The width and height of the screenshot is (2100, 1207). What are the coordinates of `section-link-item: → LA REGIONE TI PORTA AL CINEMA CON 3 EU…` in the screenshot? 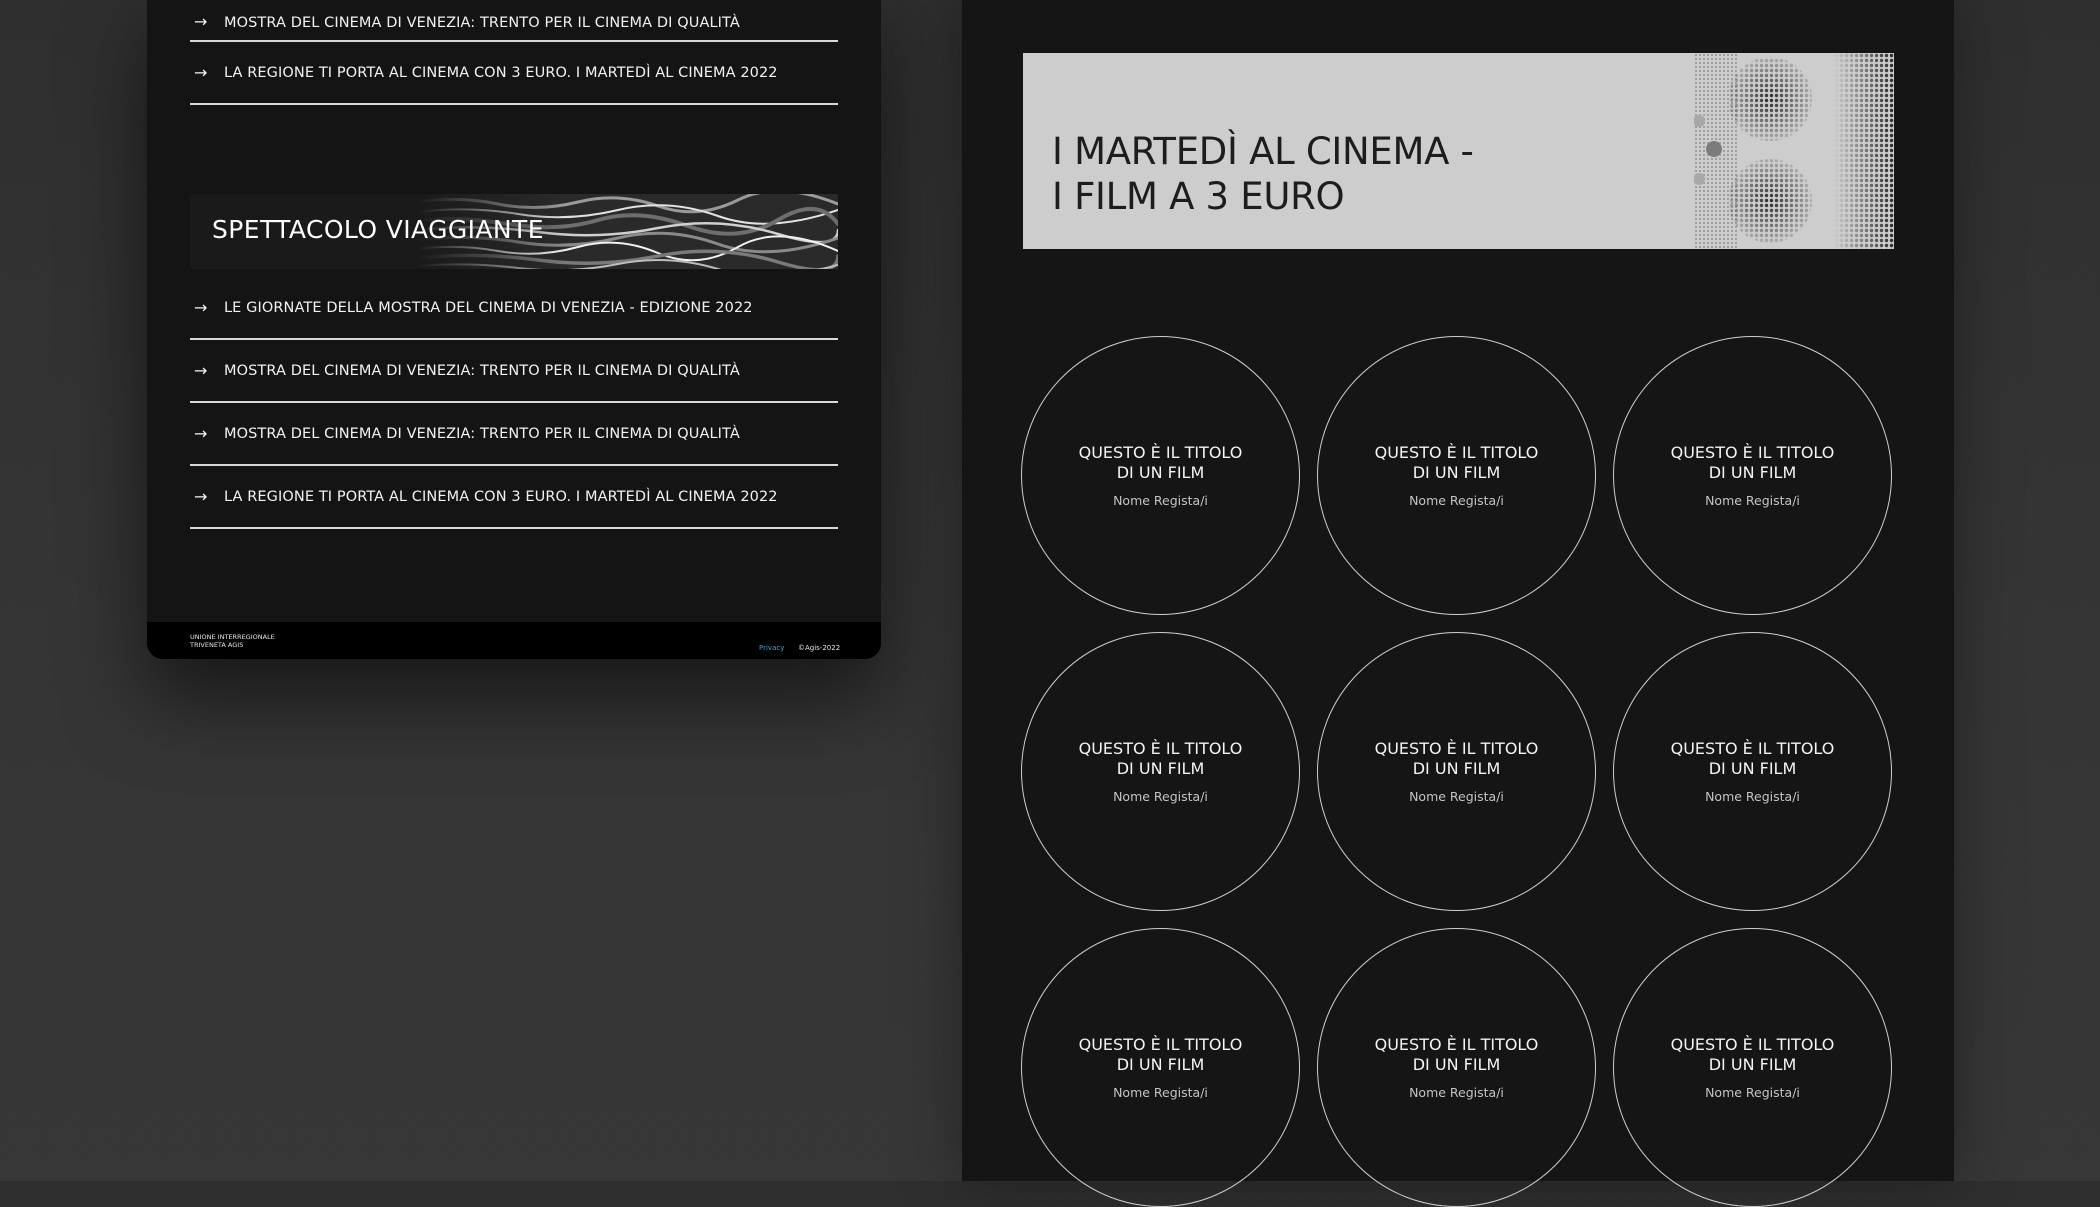 It's located at (514, 497).